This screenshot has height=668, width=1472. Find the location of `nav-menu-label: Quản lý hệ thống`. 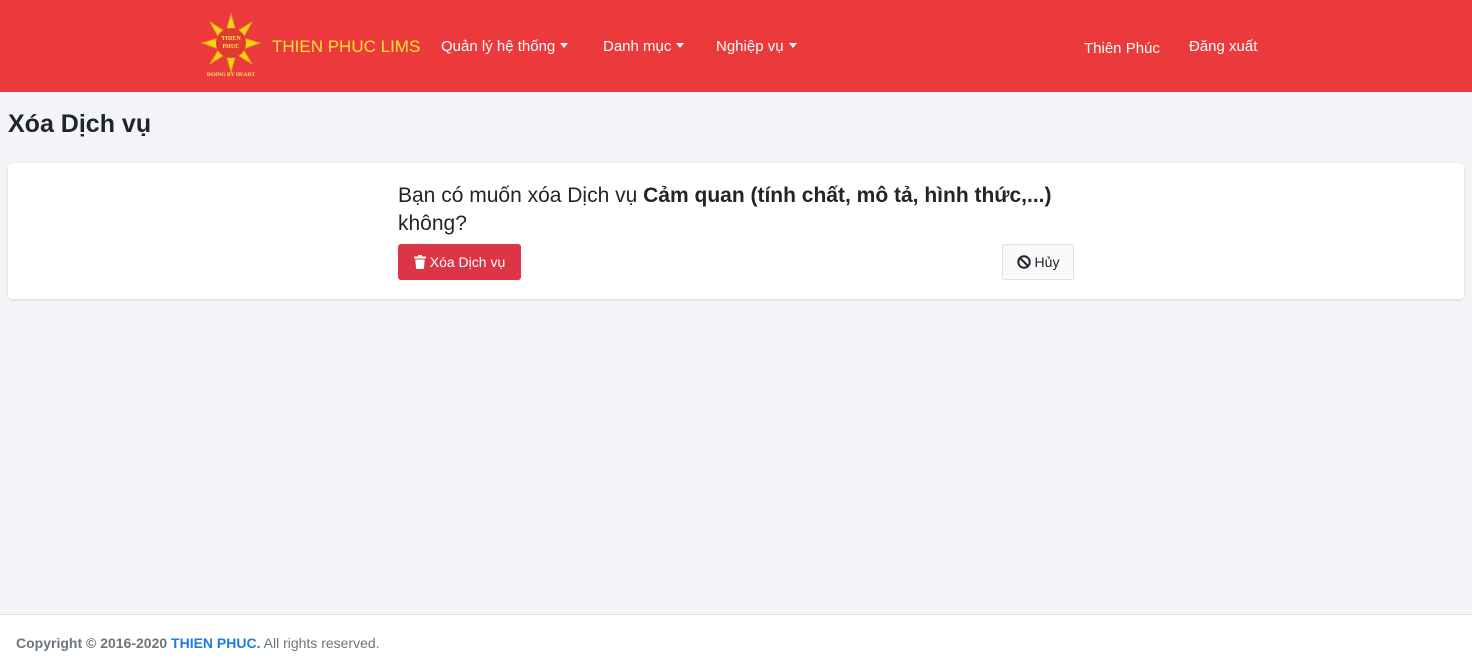

nav-menu-label: Quản lý hệ thống is located at coordinates (498, 46).